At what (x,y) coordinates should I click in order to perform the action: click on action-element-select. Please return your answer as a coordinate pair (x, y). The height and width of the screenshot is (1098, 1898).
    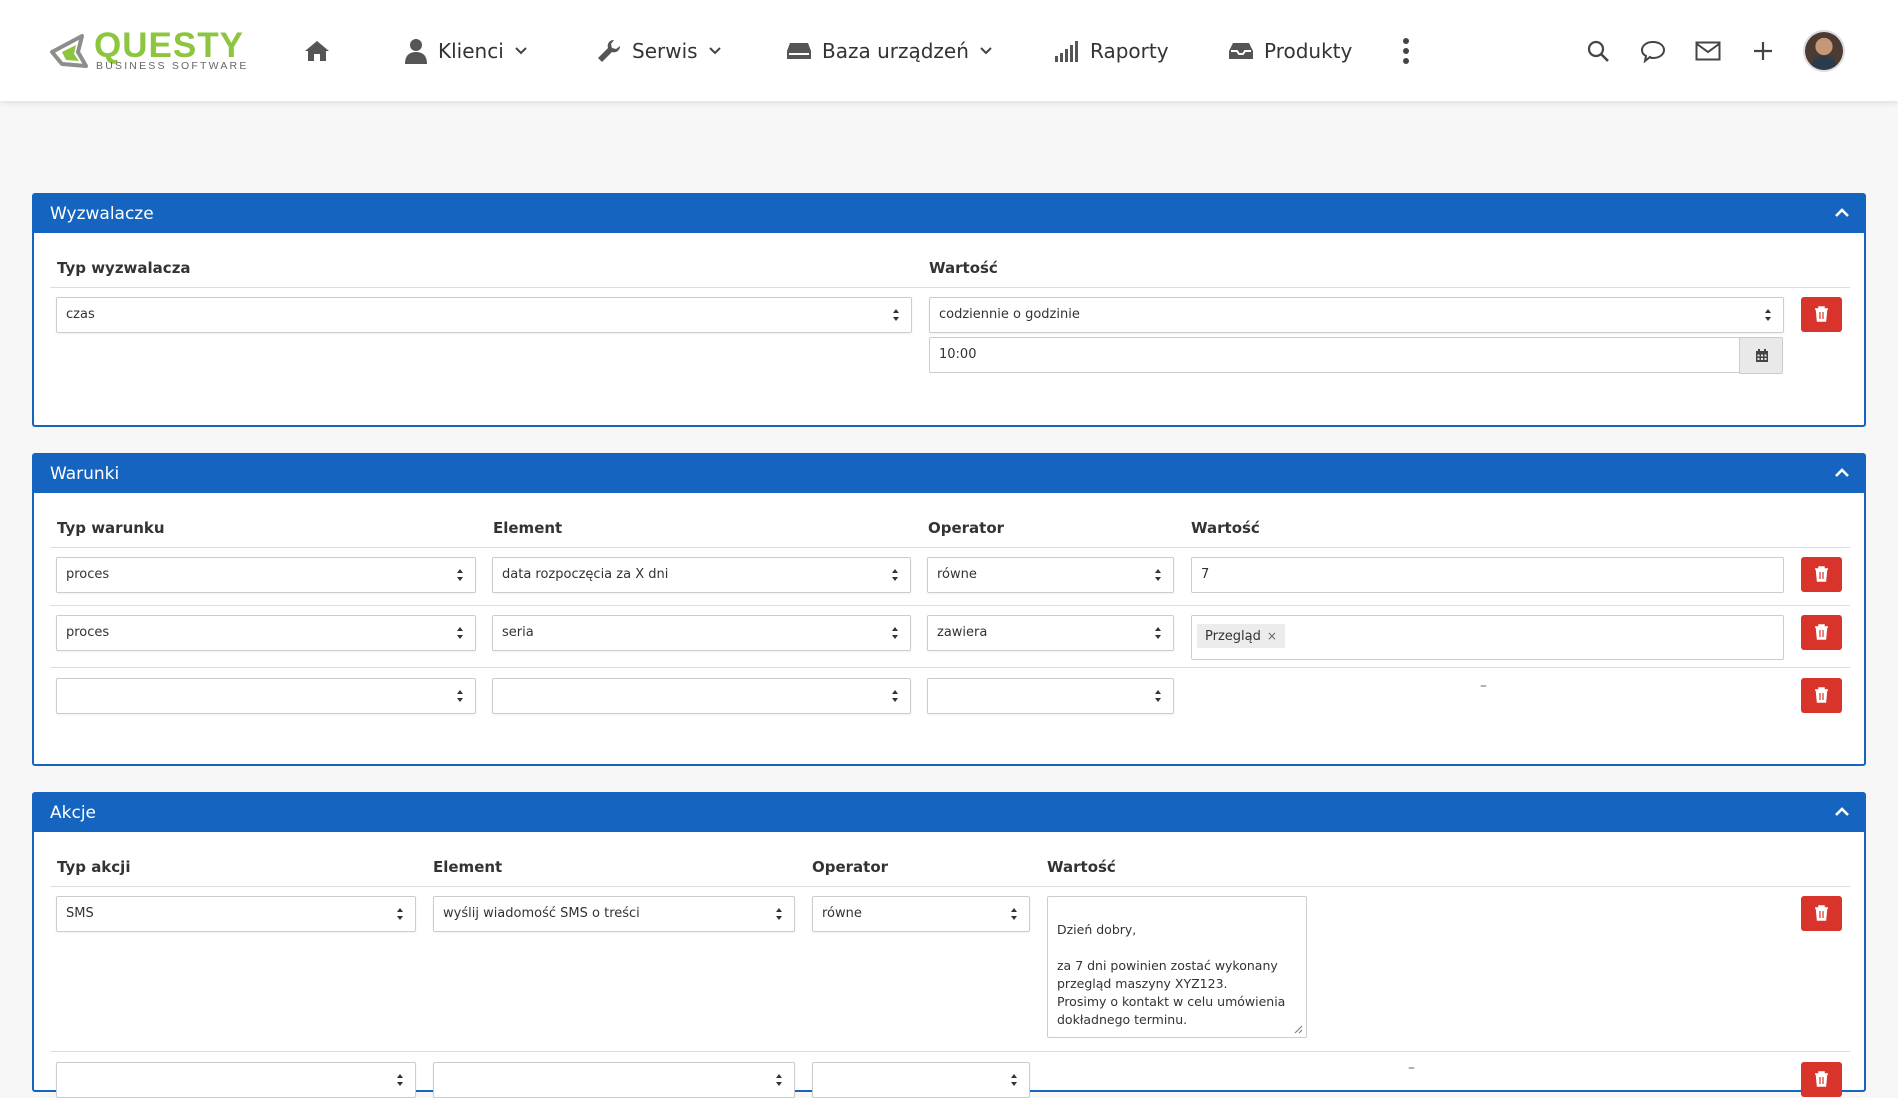
    Looking at the image, I should click on (614, 1080).